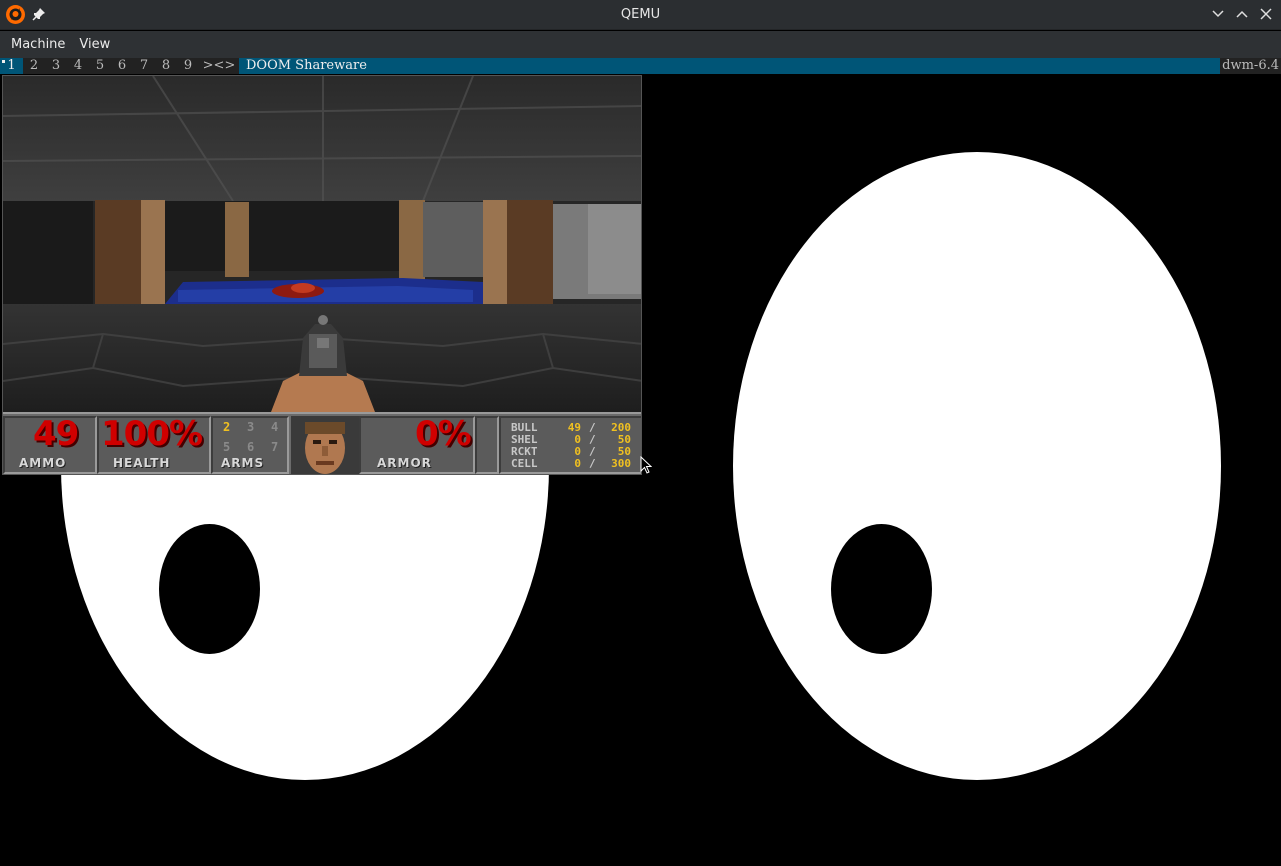 This screenshot has height=866, width=1281. What do you see at coordinates (142, 463) in the screenshot?
I see `health-label: HEALTH` at bounding box center [142, 463].